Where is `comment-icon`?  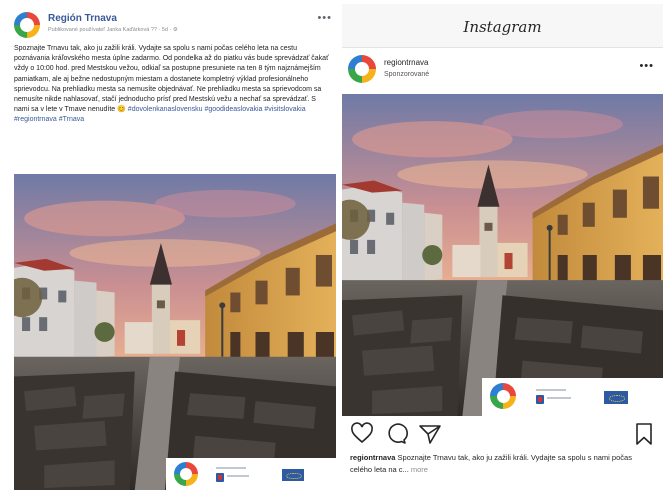 comment-icon is located at coordinates (396, 434).